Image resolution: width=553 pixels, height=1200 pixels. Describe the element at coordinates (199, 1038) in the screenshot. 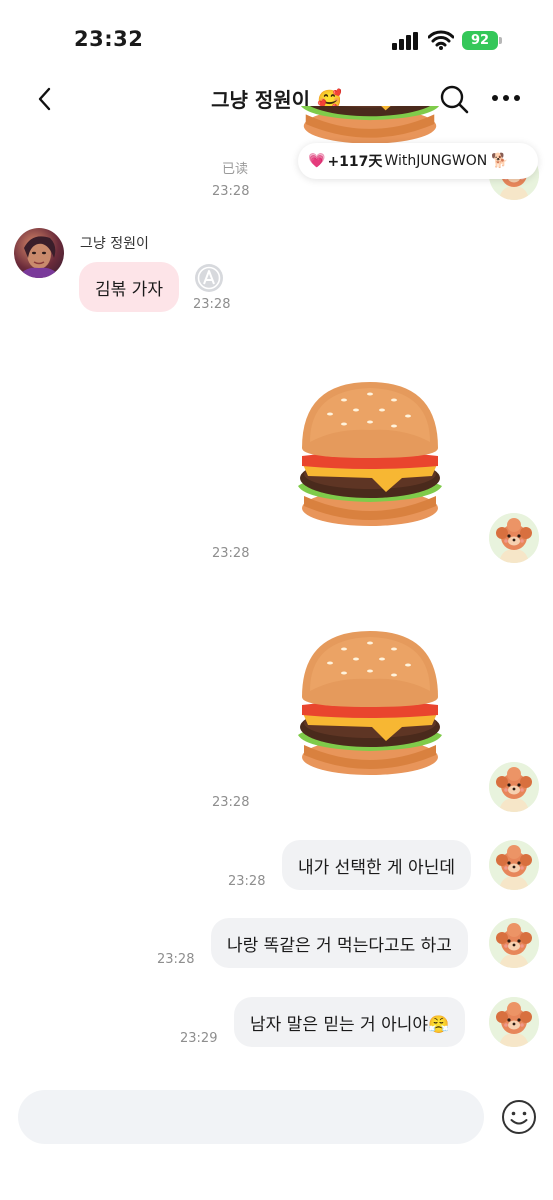

I see `message-time: 23:29` at that location.